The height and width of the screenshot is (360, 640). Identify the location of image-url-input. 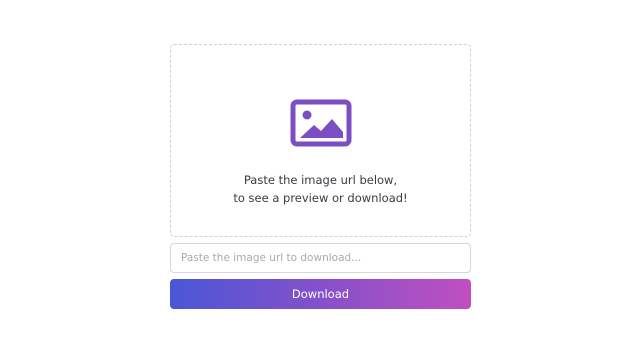
(320, 258).